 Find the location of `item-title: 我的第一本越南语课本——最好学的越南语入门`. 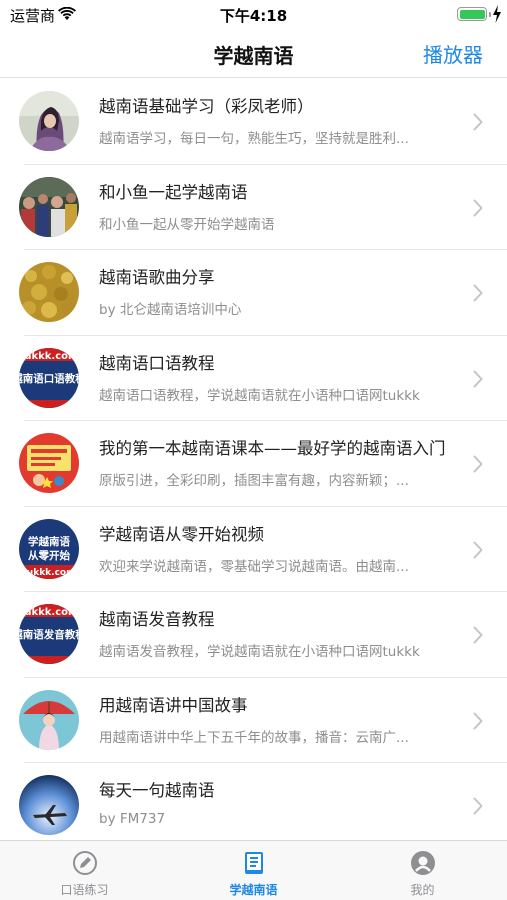

item-title: 我的第一本越南语课本——最好学的越南语入门 is located at coordinates (272, 448).